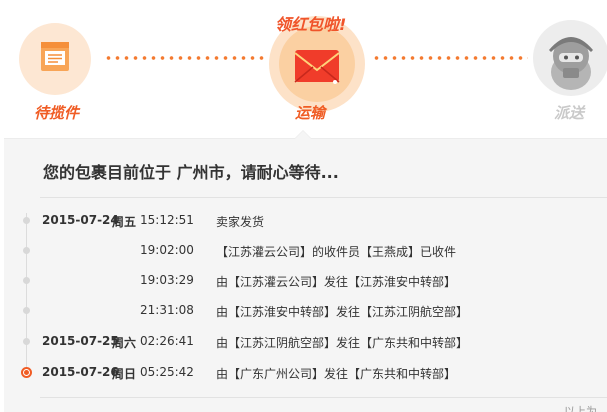 This screenshot has width=607, height=412. What do you see at coordinates (336, 252) in the screenshot?
I see `record-desc: 【江苏灌云公司】的收件员【王燕成】已收件` at bounding box center [336, 252].